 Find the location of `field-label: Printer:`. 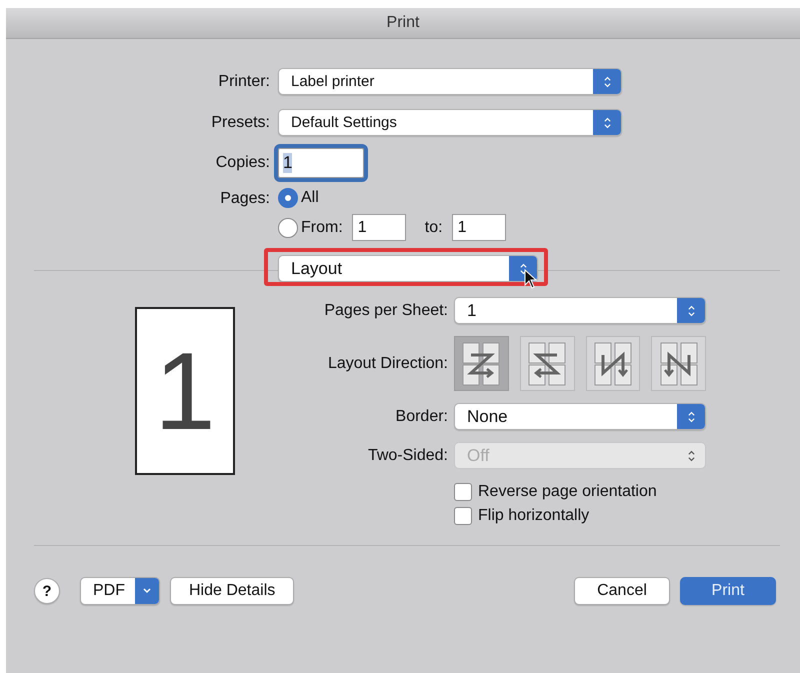

field-label: Printer: is located at coordinates (244, 81).